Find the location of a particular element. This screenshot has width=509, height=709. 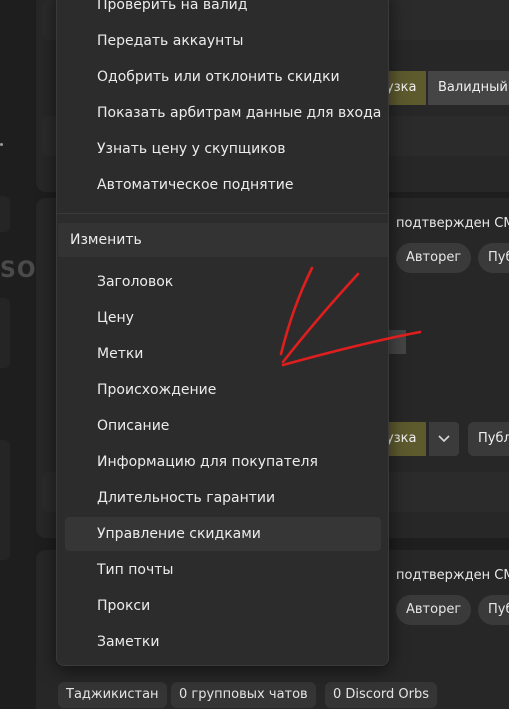

menu-item-discounts: Управление скидками is located at coordinates (179, 534).